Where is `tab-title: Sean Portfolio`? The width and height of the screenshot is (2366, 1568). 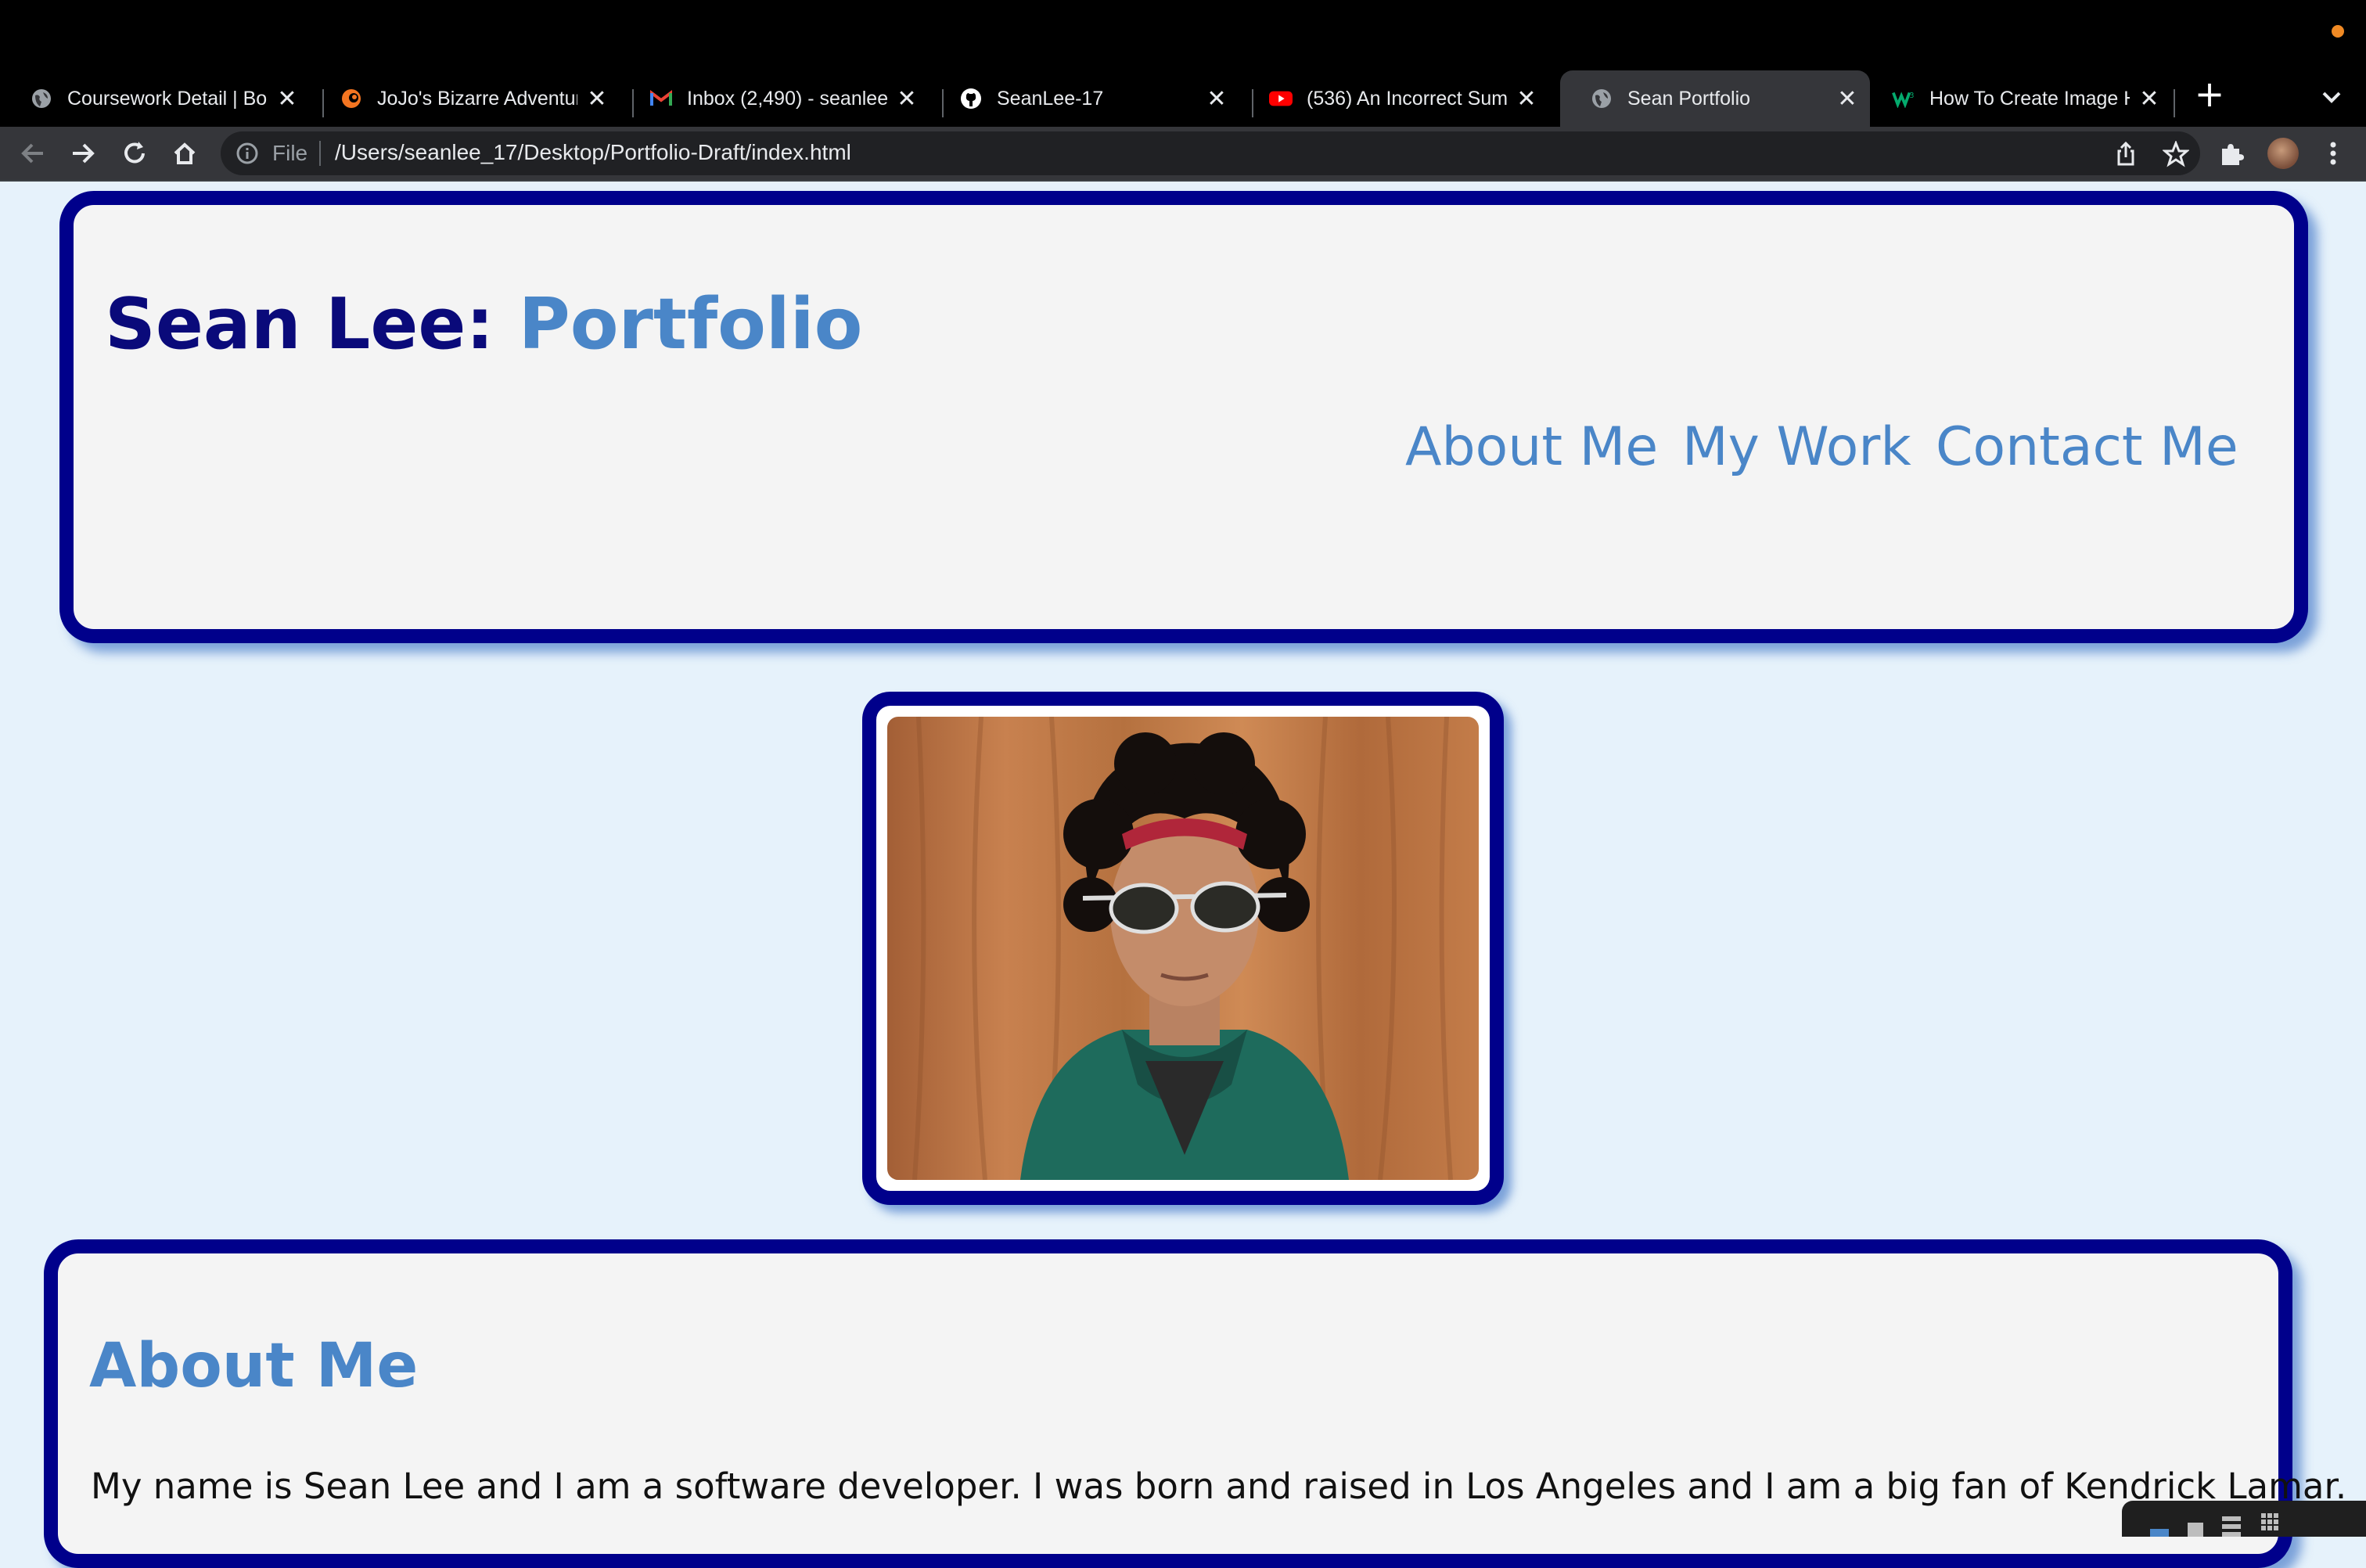 tab-title: Sean Portfolio is located at coordinates (1689, 99).